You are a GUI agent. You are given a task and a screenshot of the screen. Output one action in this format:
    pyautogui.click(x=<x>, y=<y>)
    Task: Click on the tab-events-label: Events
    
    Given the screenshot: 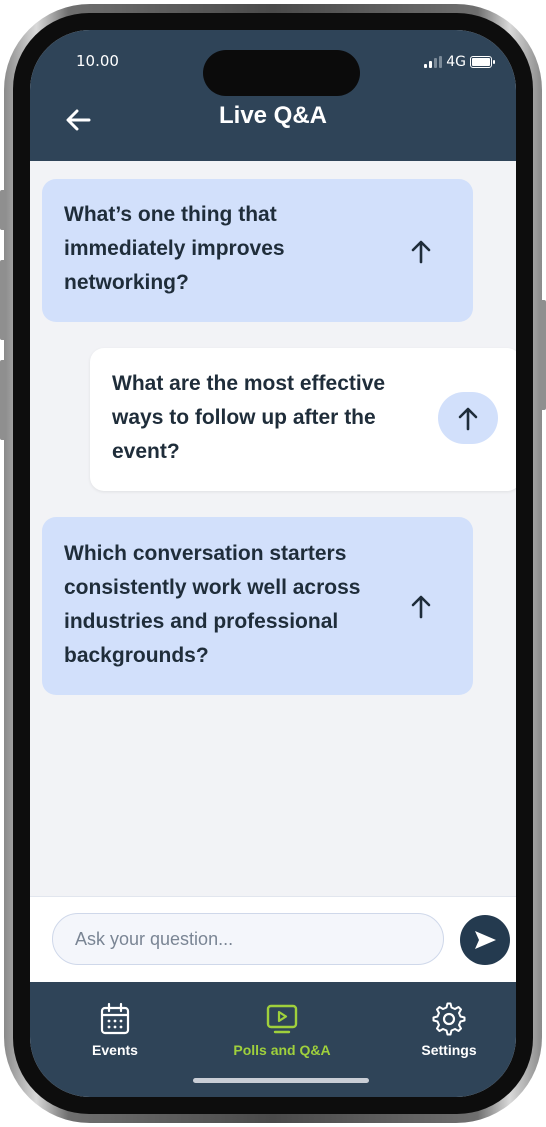 What is the action you would take?
    pyautogui.click(x=115, y=1050)
    